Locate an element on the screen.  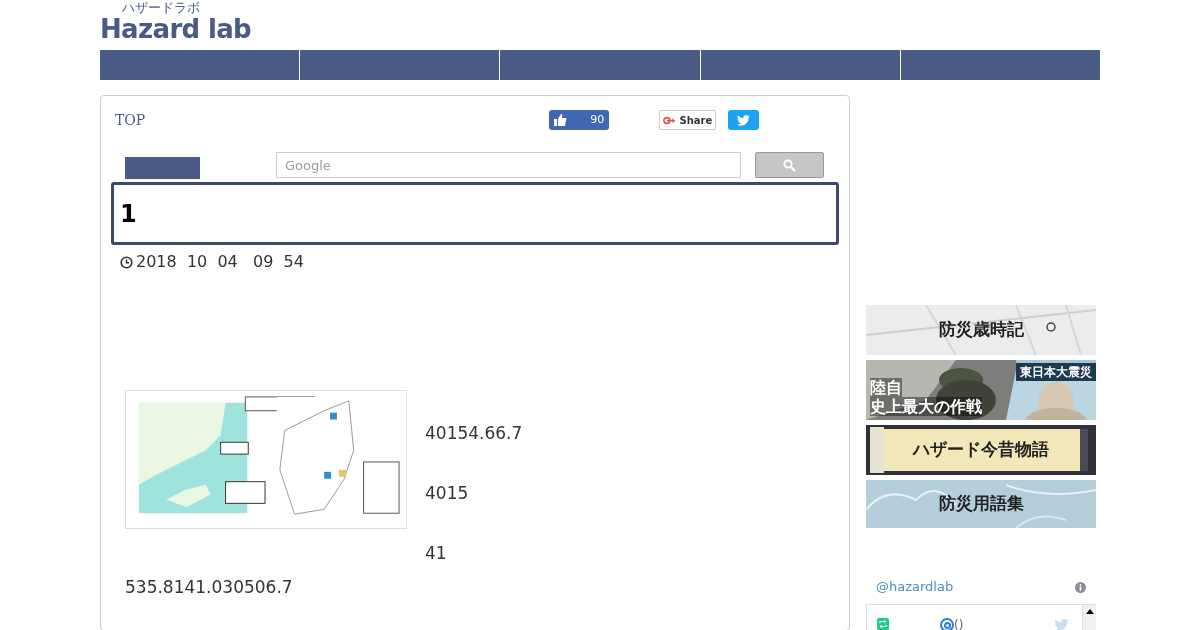
breadcrumb-link: TOP is located at coordinates (130, 120).